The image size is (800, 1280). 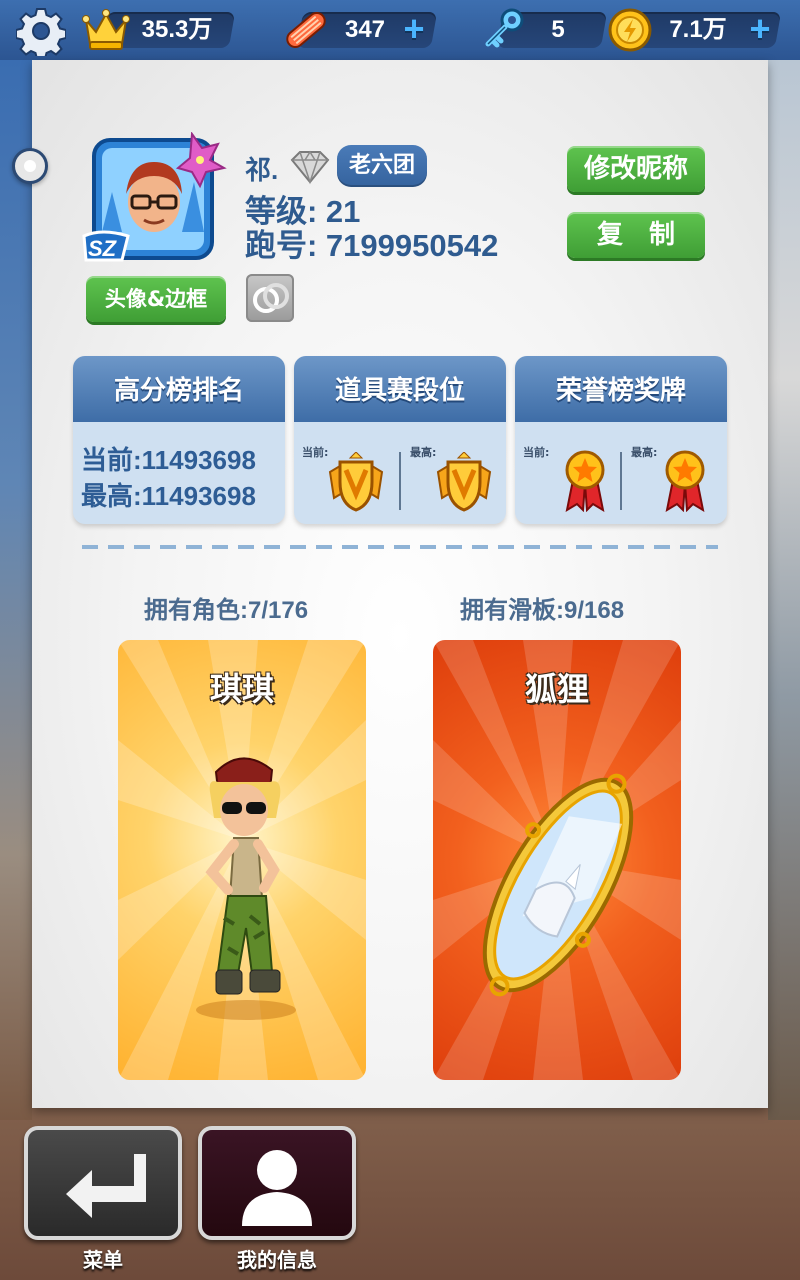 What do you see at coordinates (698, 29) in the screenshot?
I see `coin-value: 7.1万` at bounding box center [698, 29].